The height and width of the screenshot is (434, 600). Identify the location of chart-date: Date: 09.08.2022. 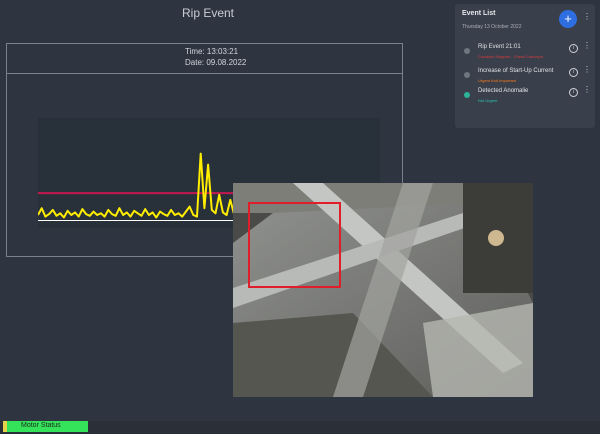
(216, 62).